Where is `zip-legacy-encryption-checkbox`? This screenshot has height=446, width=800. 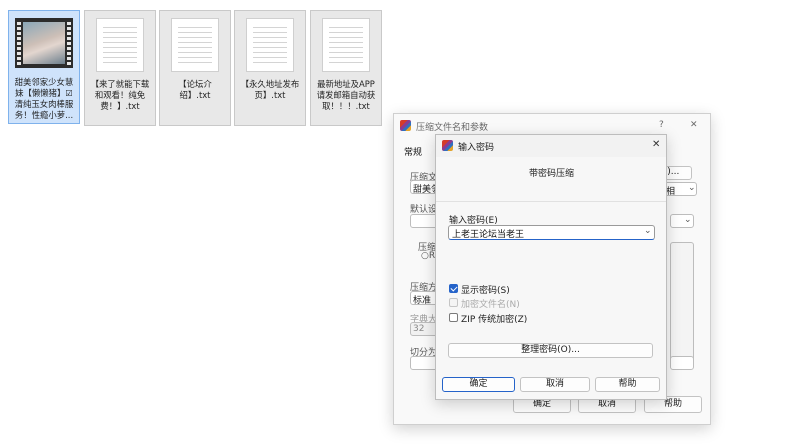 zip-legacy-encryption-checkbox is located at coordinates (453, 317).